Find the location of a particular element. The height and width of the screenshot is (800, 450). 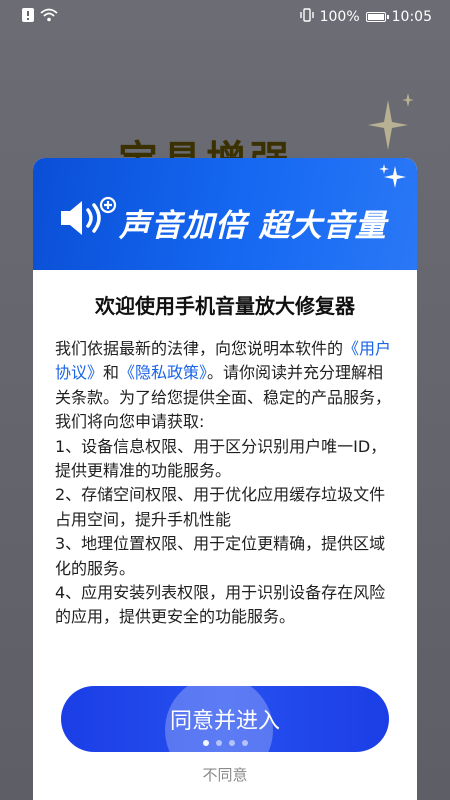

agree-button-label: 同意并进入 is located at coordinates (224, 721).